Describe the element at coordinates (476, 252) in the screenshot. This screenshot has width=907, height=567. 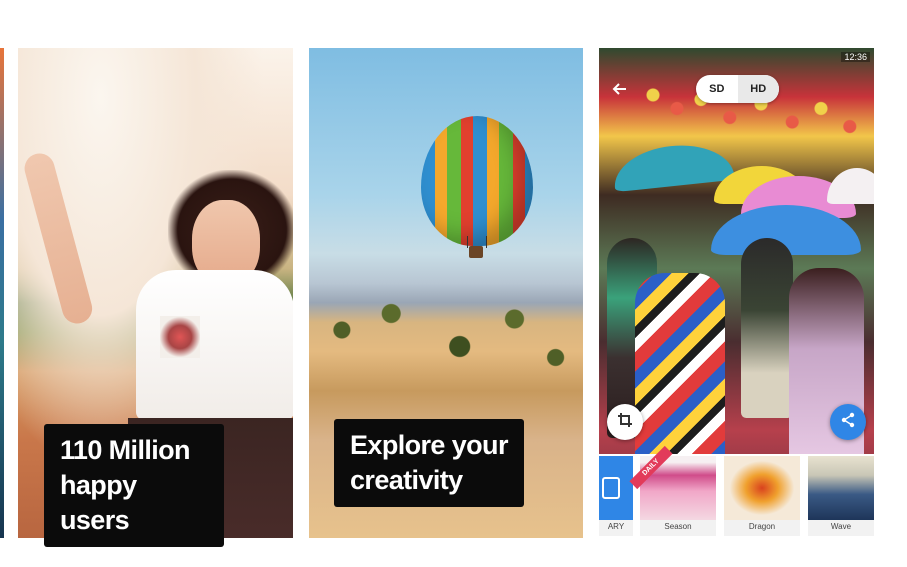
I see `artwork-balloon-basket` at that location.